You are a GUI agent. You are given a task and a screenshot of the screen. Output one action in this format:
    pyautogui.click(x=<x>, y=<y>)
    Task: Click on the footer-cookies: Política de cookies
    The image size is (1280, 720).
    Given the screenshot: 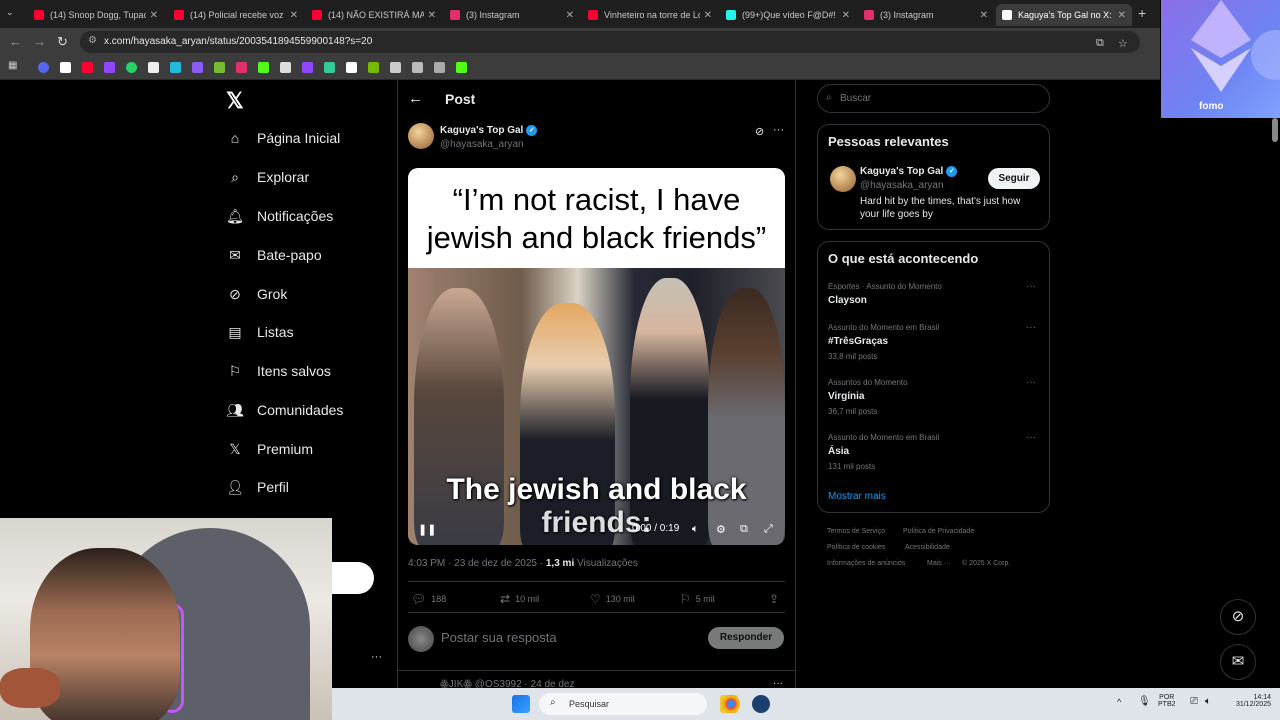 What is the action you would take?
    pyautogui.click(x=856, y=547)
    